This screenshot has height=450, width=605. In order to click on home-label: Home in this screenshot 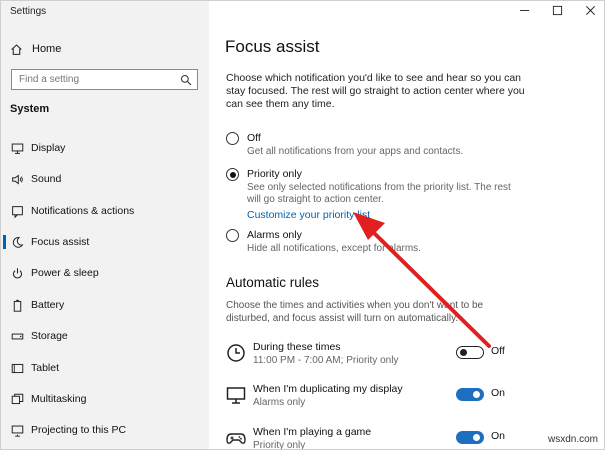, I will do `click(47, 49)`.